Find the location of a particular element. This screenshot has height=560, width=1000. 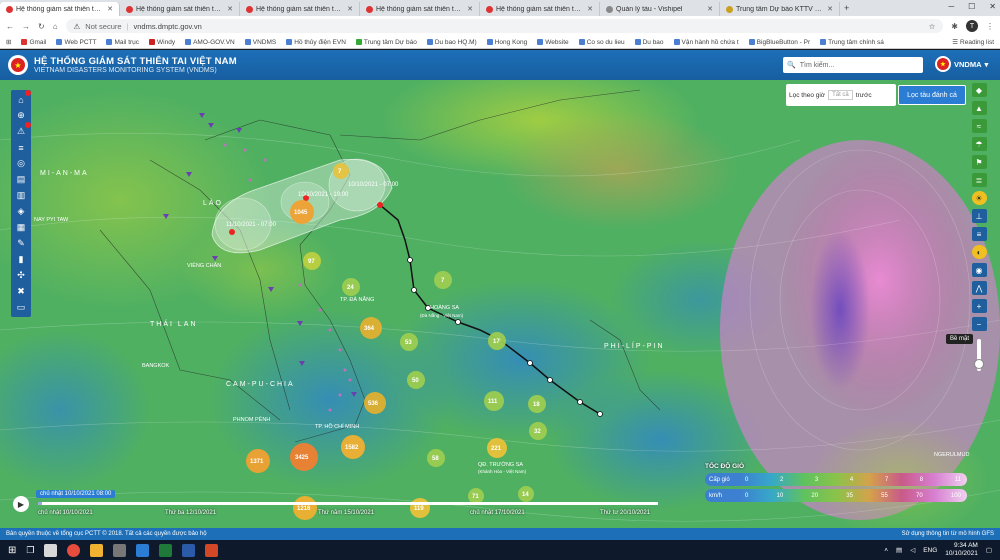

grid-icon: ▦ is located at coordinates (21, 227).